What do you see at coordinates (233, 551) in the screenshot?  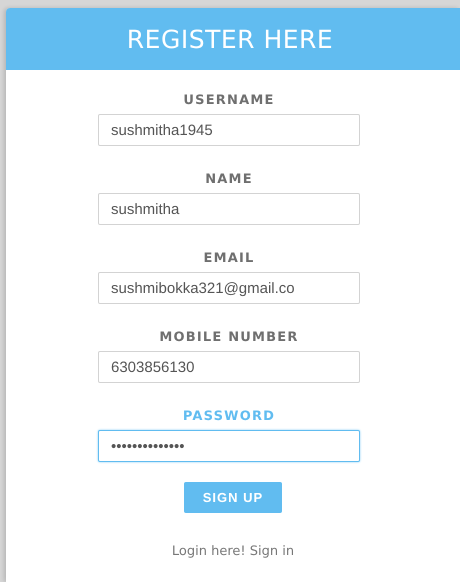 I see `login-link: Login here! Sign in` at bounding box center [233, 551].